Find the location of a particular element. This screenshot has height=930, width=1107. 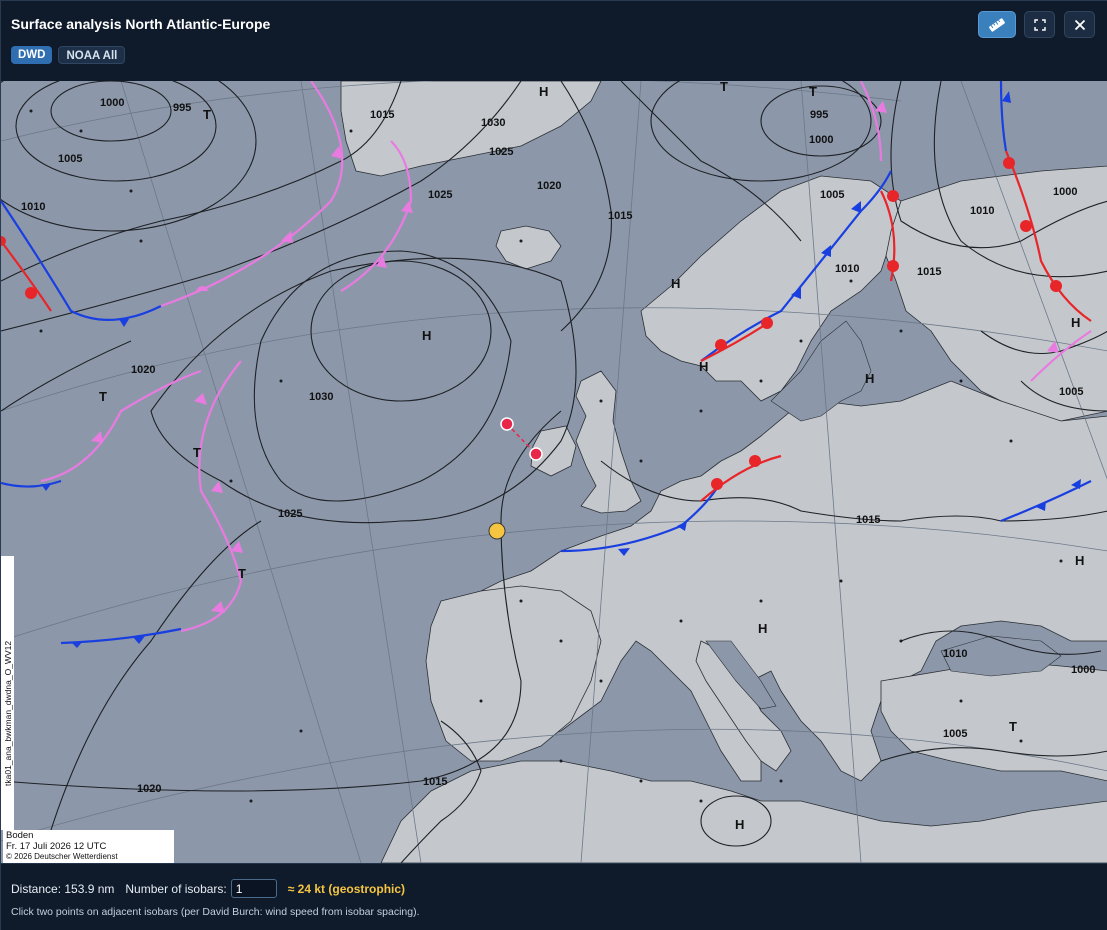

tab-noaa-all: NOAA All is located at coordinates (92, 55).